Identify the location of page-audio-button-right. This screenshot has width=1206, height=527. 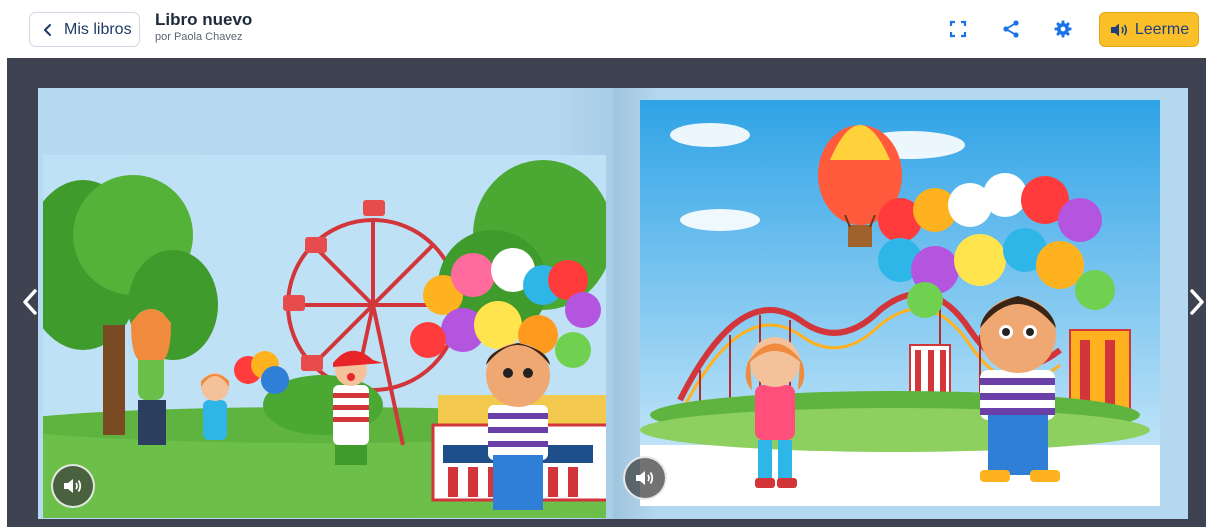
(645, 478).